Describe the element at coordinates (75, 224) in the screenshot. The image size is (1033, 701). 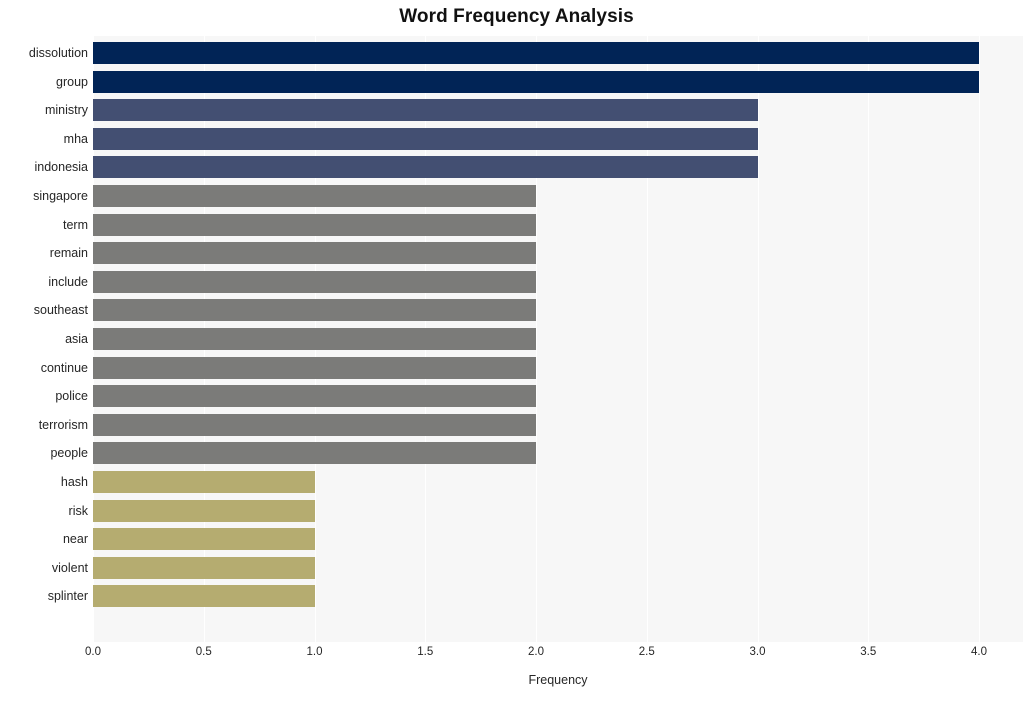
I see `y-axis-tick-label: term` at that location.